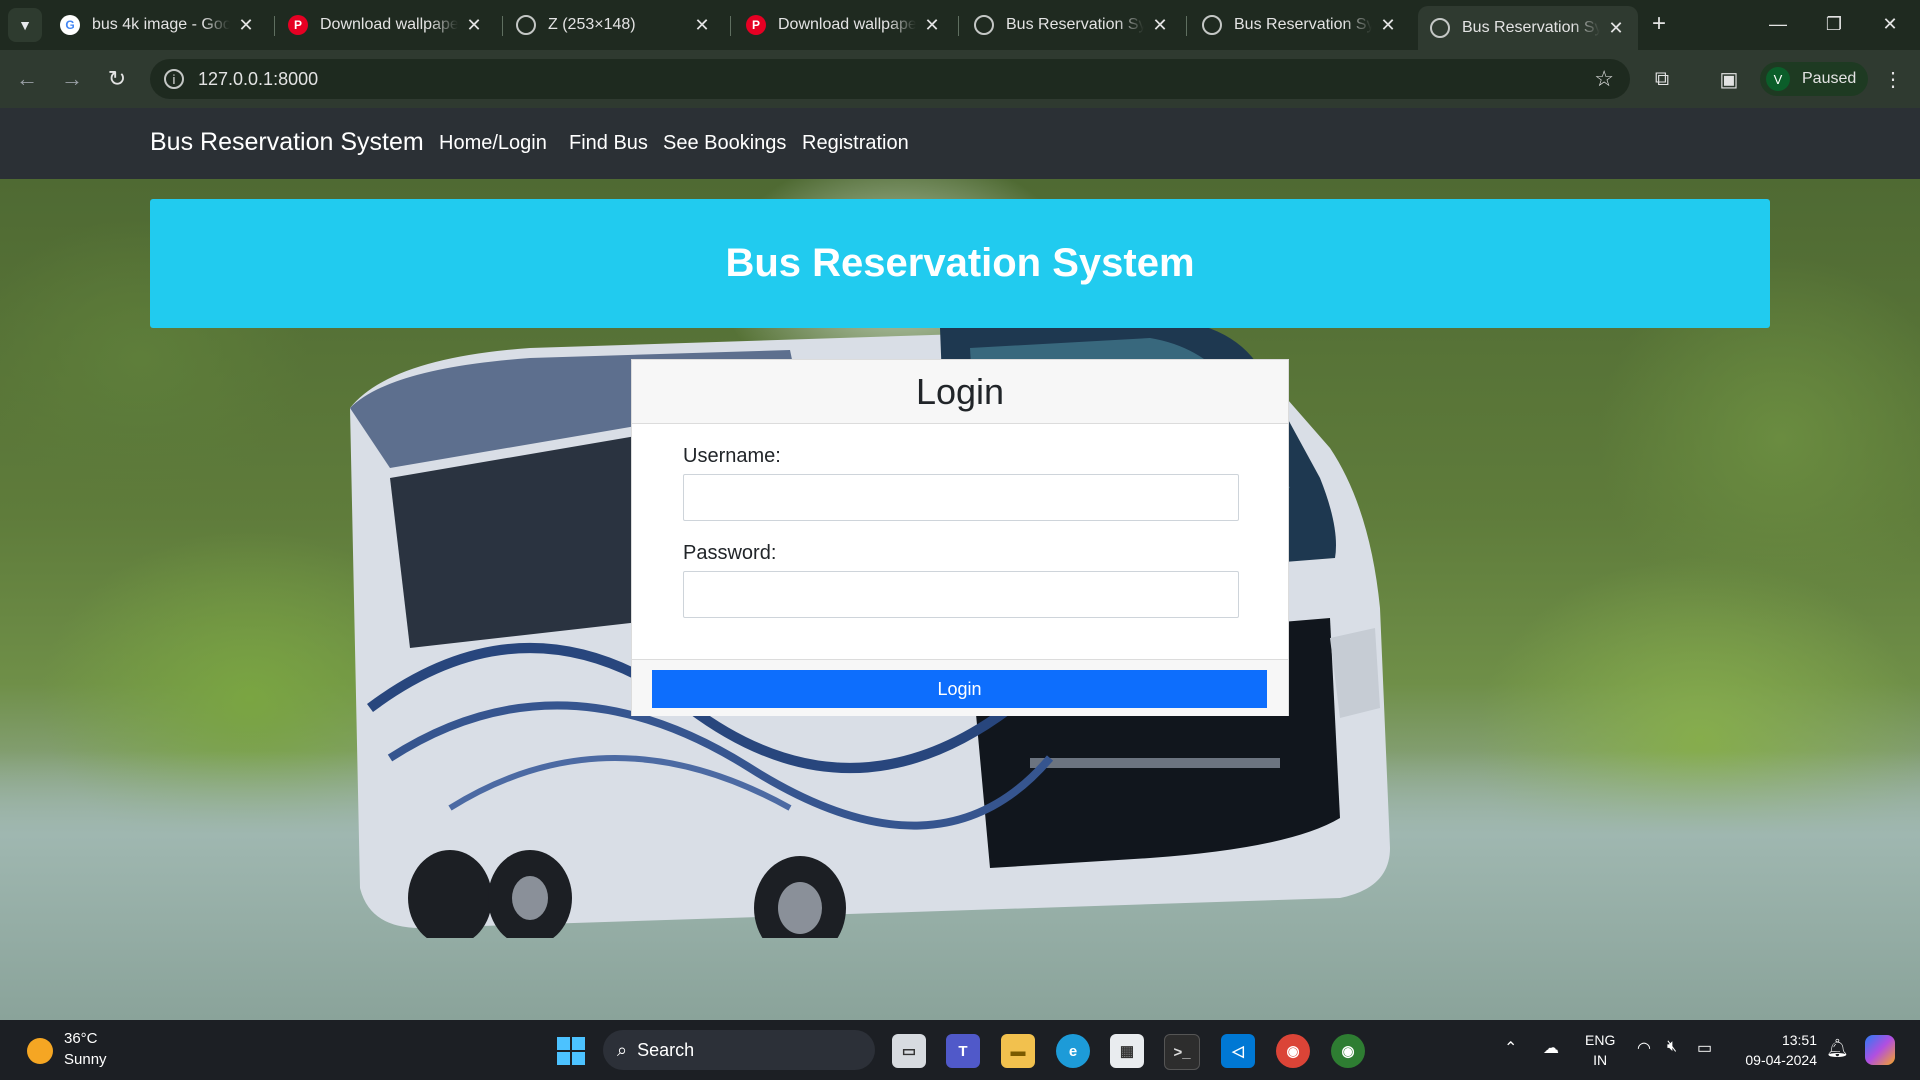 The image size is (1920, 1080). I want to click on browser-tab-active: Bus Reservation System ✕, so click(1528, 28).